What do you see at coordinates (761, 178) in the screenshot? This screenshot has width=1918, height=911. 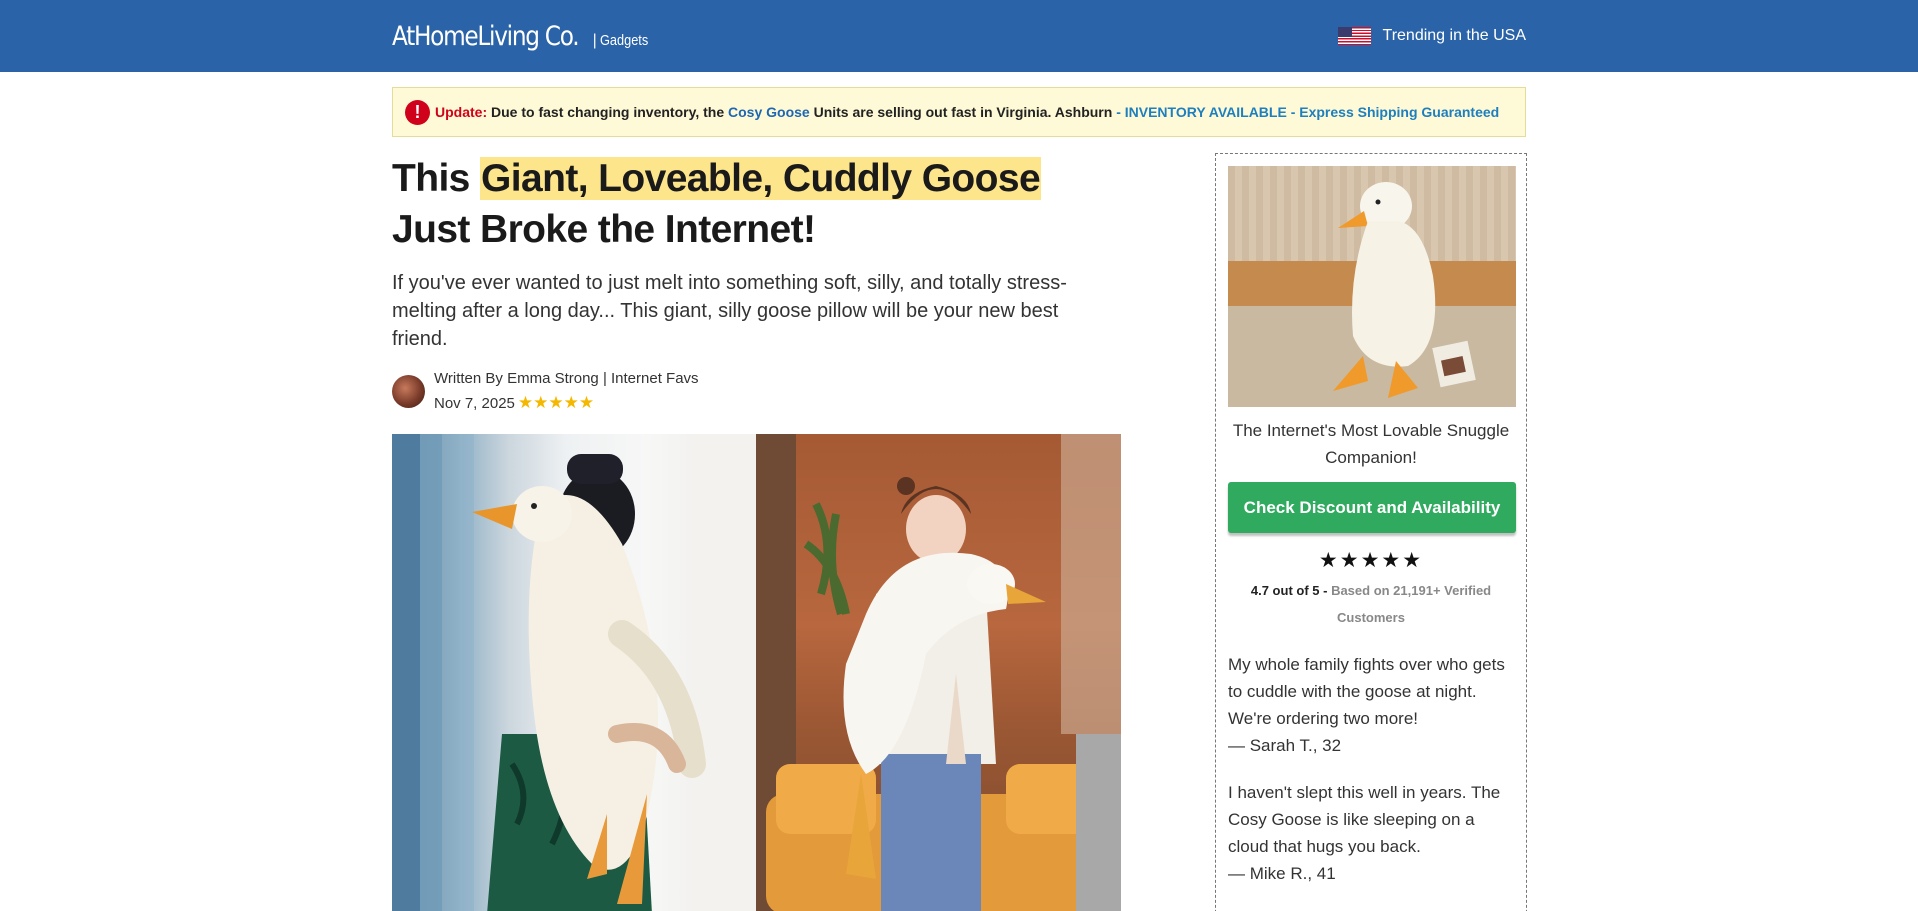 I see `headline-highlight: Giant, Loveable, Cuddly Goose` at bounding box center [761, 178].